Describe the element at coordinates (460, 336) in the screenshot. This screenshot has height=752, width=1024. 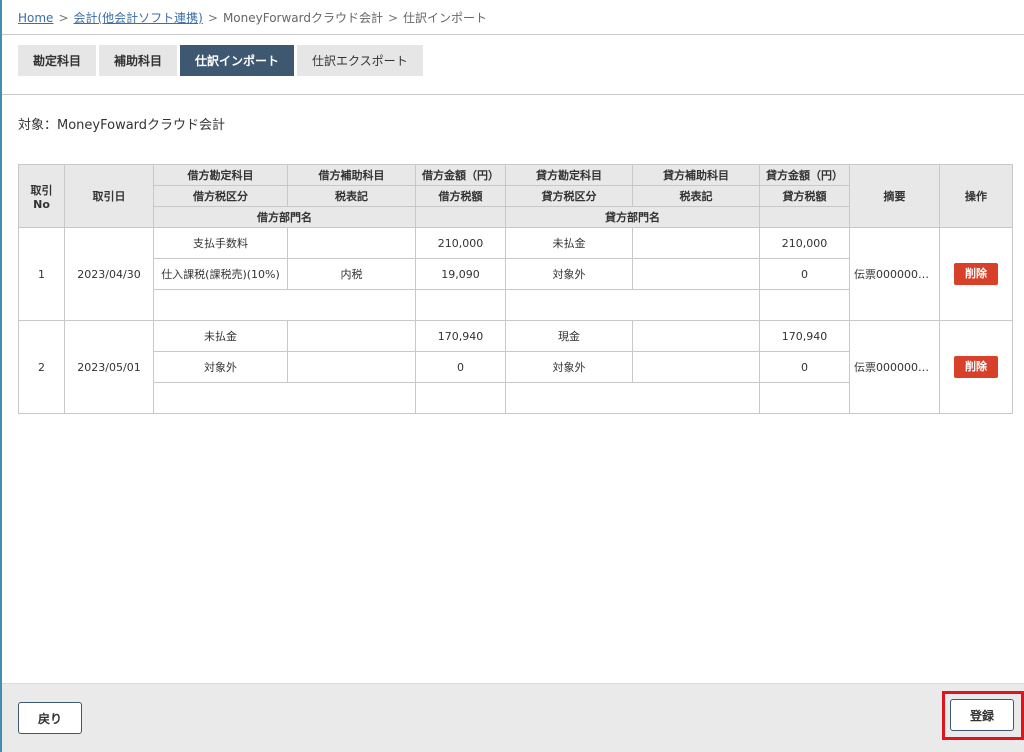
I see `cell-debit-amount: 170,940` at that location.